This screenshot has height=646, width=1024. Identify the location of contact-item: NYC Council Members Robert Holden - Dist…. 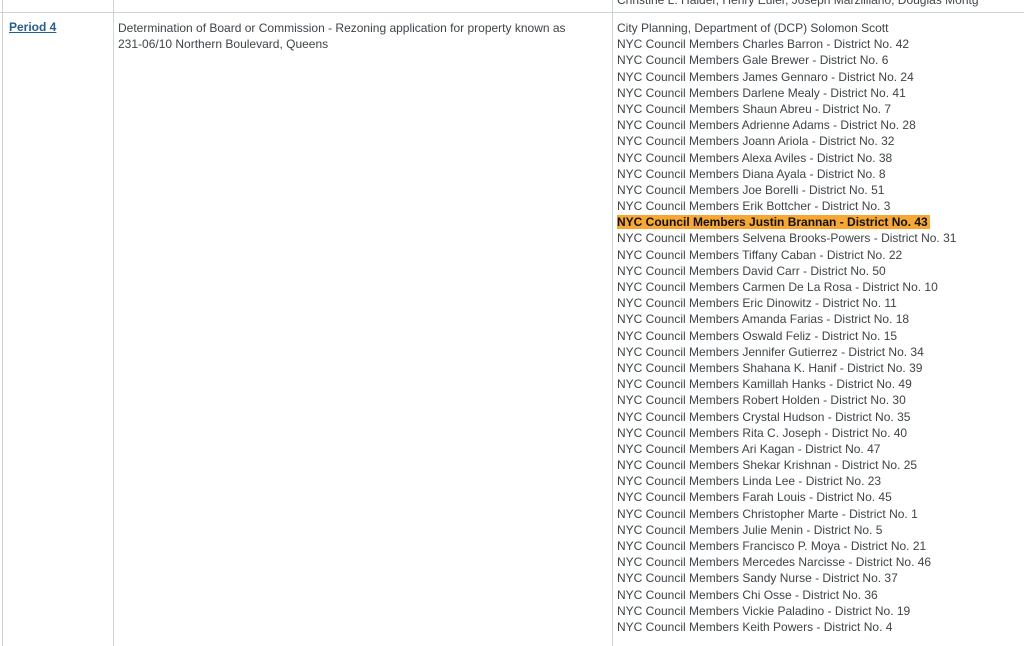
(786, 400).